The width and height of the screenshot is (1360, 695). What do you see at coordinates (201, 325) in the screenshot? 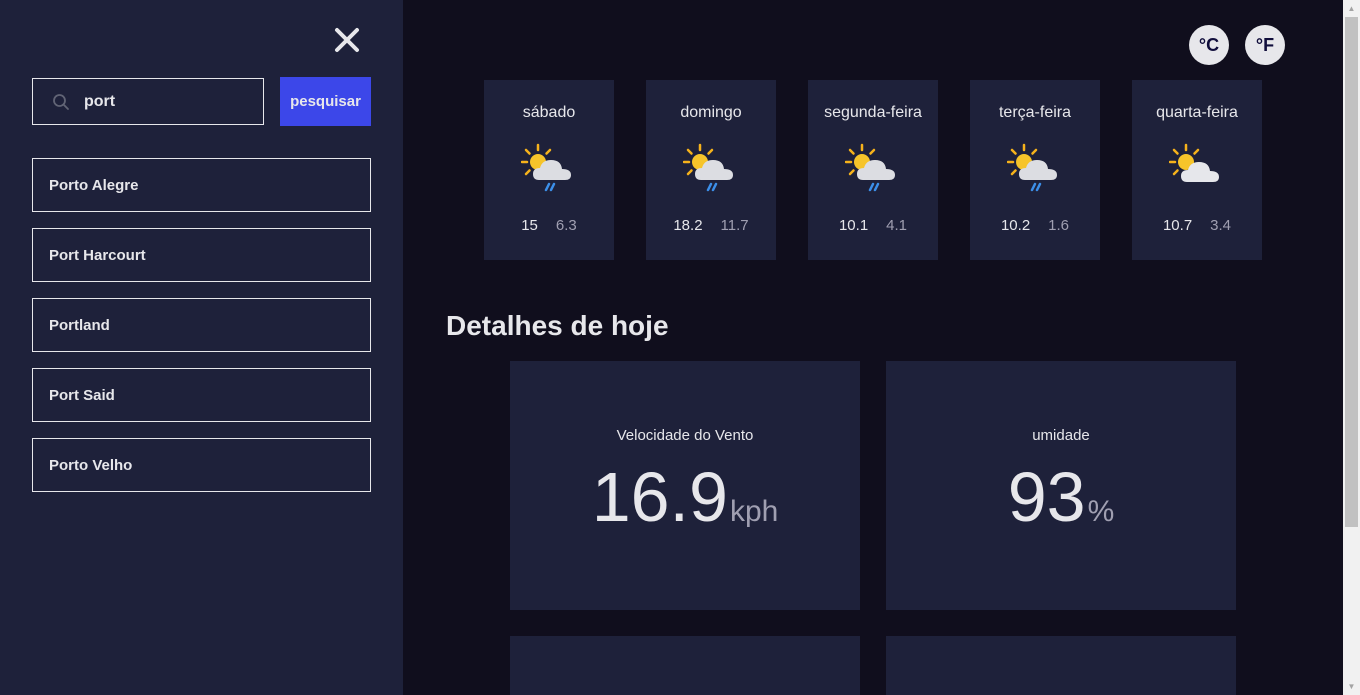
I see `list-item: Portland` at bounding box center [201, 325].